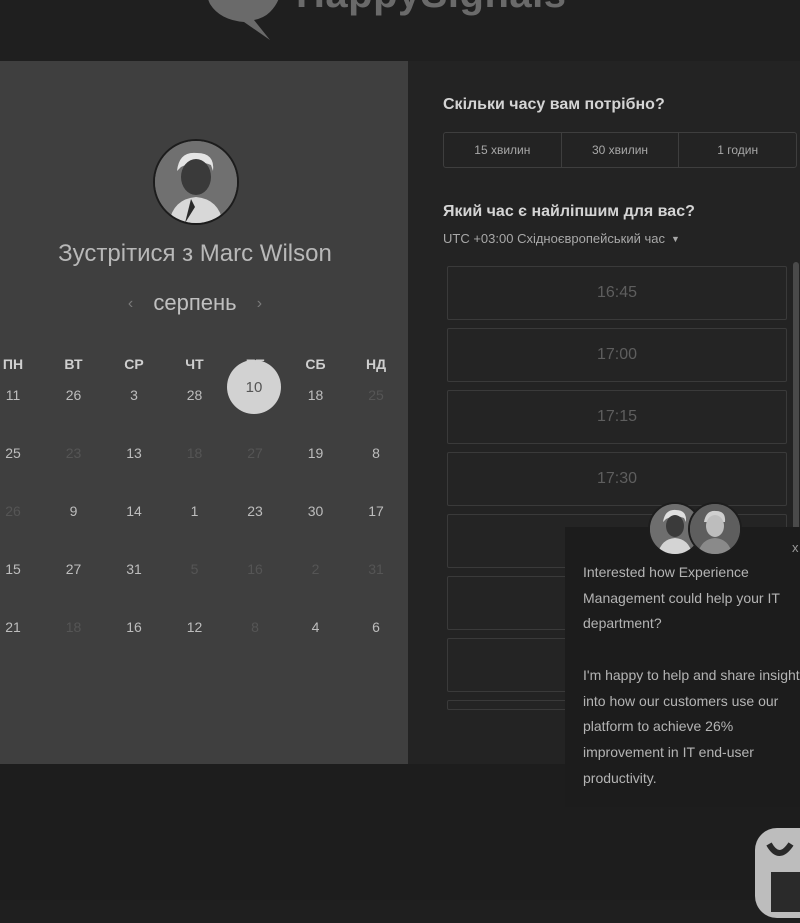 The width and height of the screenshot is (800, 923). I want to click on weekday-header: ЧТ, so click(194, 364).